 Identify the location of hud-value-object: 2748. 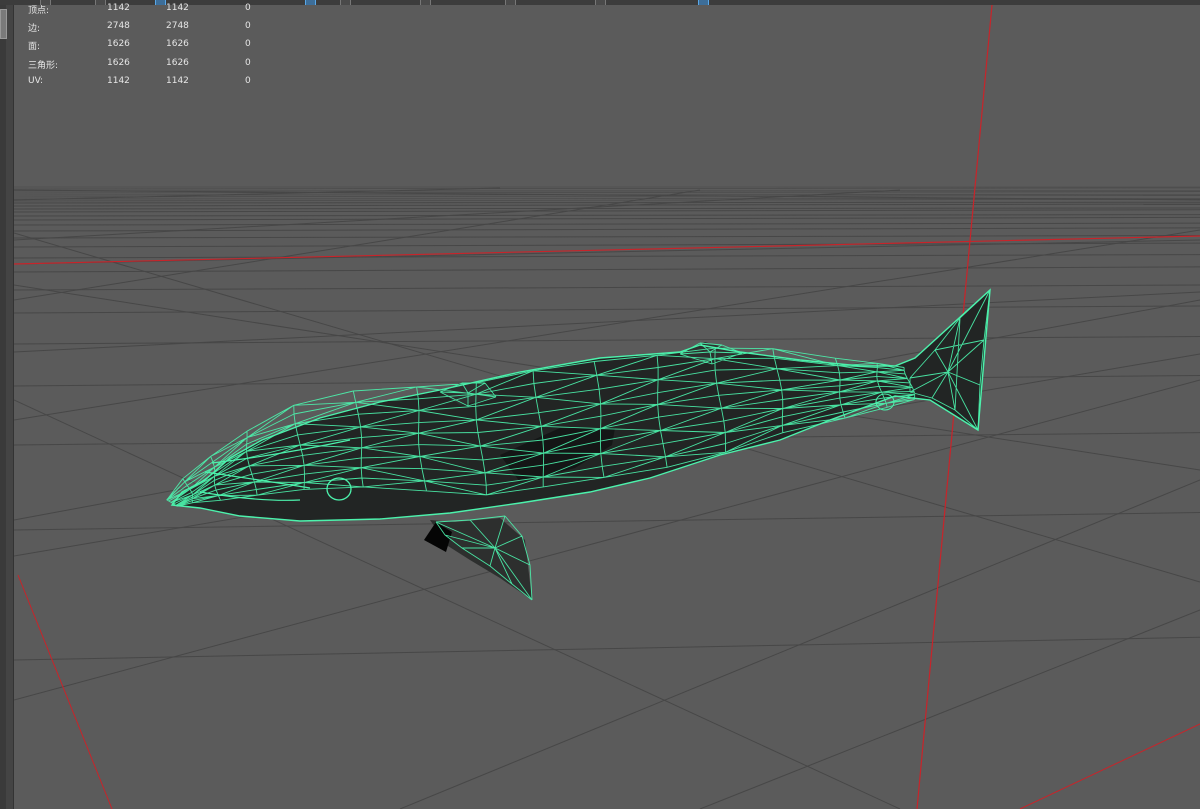
(118, 26).